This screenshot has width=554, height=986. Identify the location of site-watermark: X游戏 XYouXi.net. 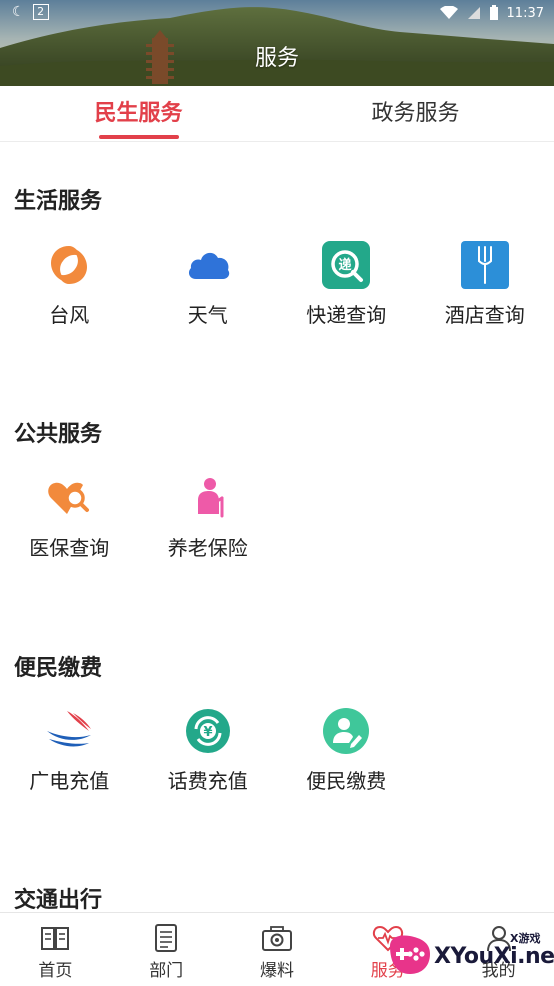
(469, 954).